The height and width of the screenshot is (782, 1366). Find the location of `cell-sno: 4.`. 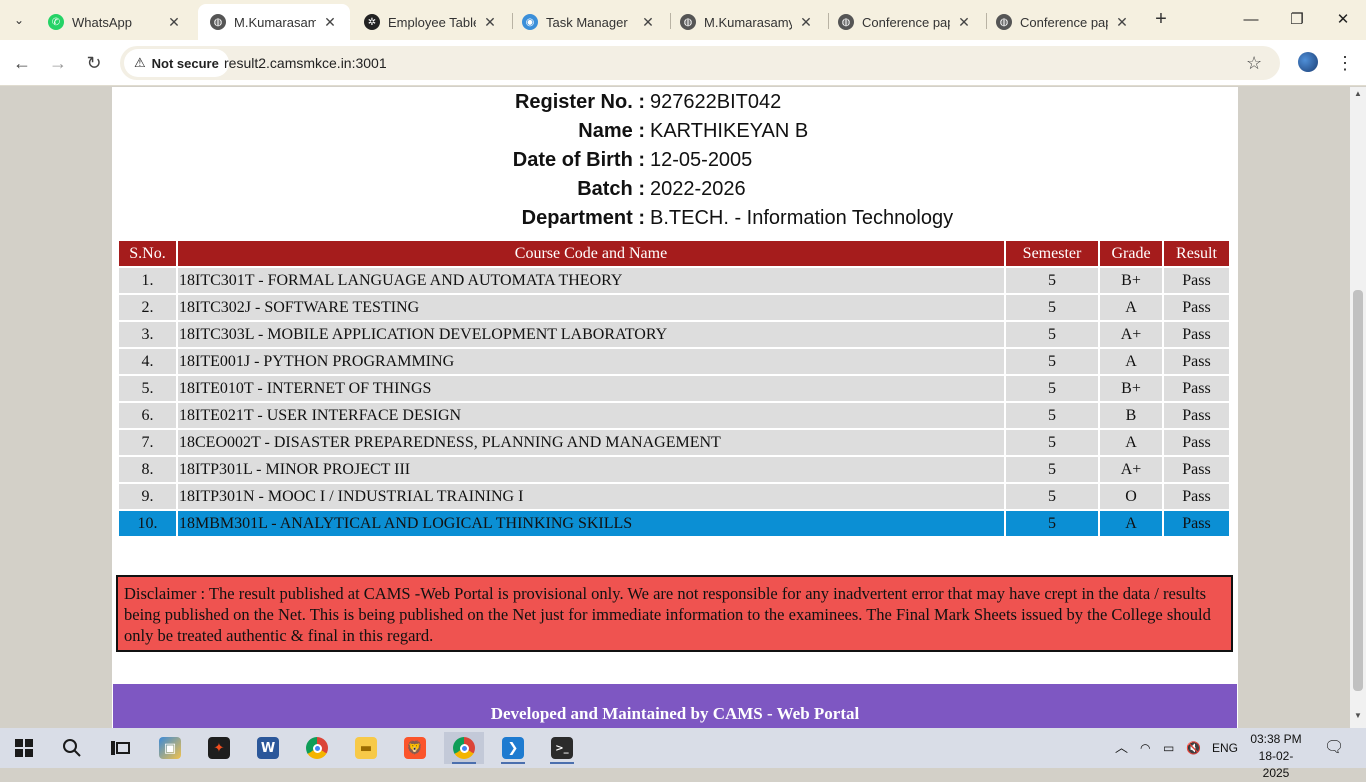

cell-sno: 4. is located at coordinates (147, 361).